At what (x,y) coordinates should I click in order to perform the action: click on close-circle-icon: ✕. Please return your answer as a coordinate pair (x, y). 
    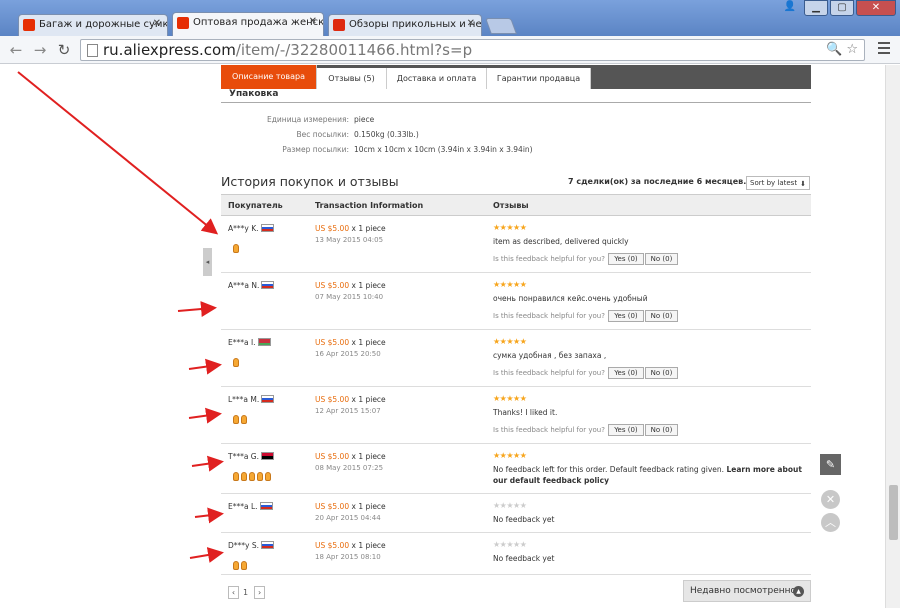
    Looking at the image, I should click on (830, 499).